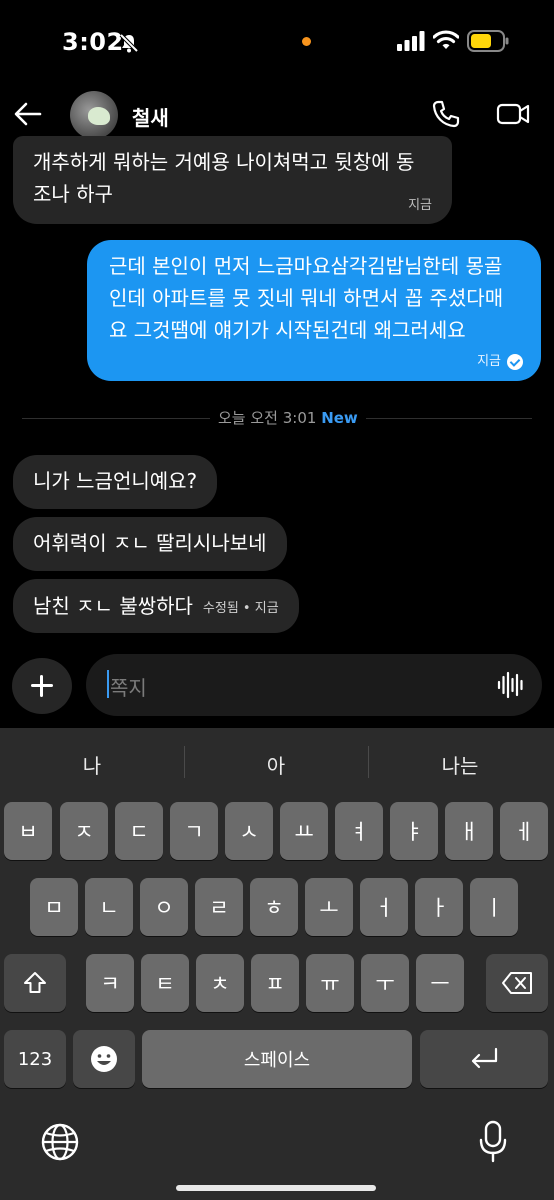 The image size is (554, 1200). Describe the element at coordinates (129, 43) in the screenshot. I see `bell-muted-icon` at that location.